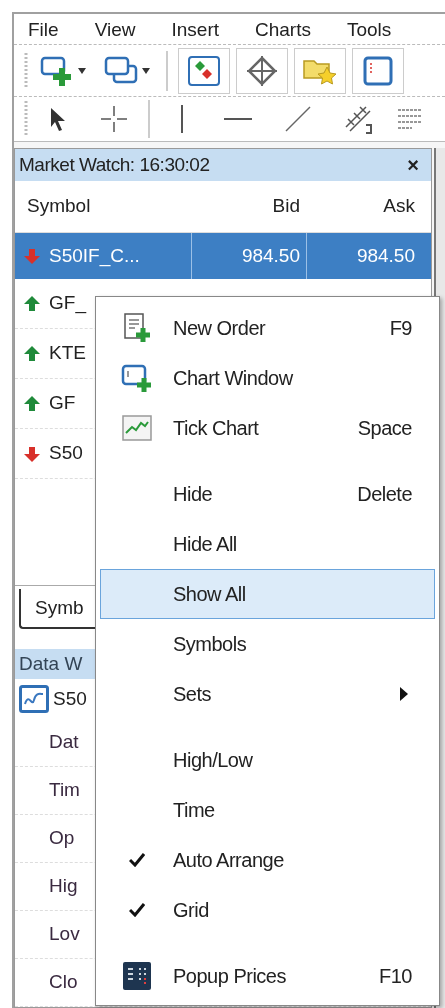  What do you see at coordinates (267, 810) in the screenshot?
I see `menu-item: Time` at bounding box center [267, 810].